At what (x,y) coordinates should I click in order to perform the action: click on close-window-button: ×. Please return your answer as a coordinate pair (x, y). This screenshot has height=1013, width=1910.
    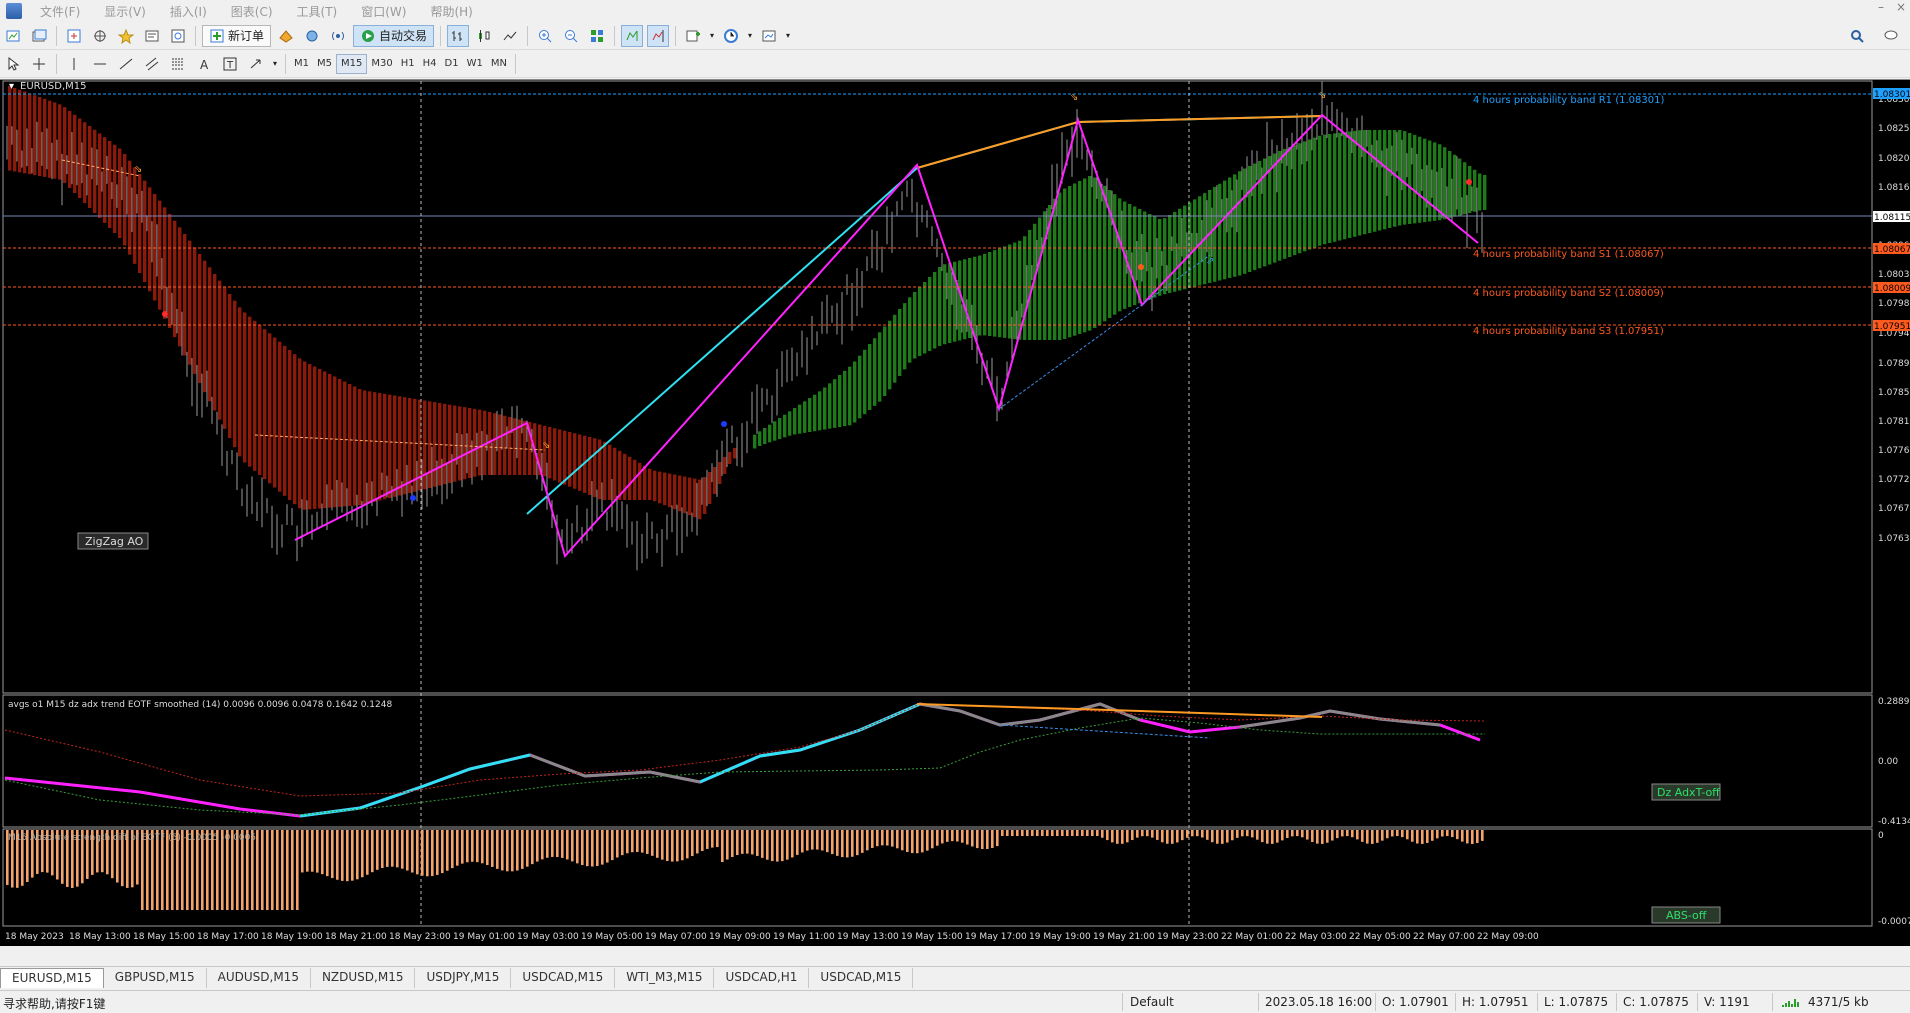
    Looking at the image, I should click on (1901, 7).